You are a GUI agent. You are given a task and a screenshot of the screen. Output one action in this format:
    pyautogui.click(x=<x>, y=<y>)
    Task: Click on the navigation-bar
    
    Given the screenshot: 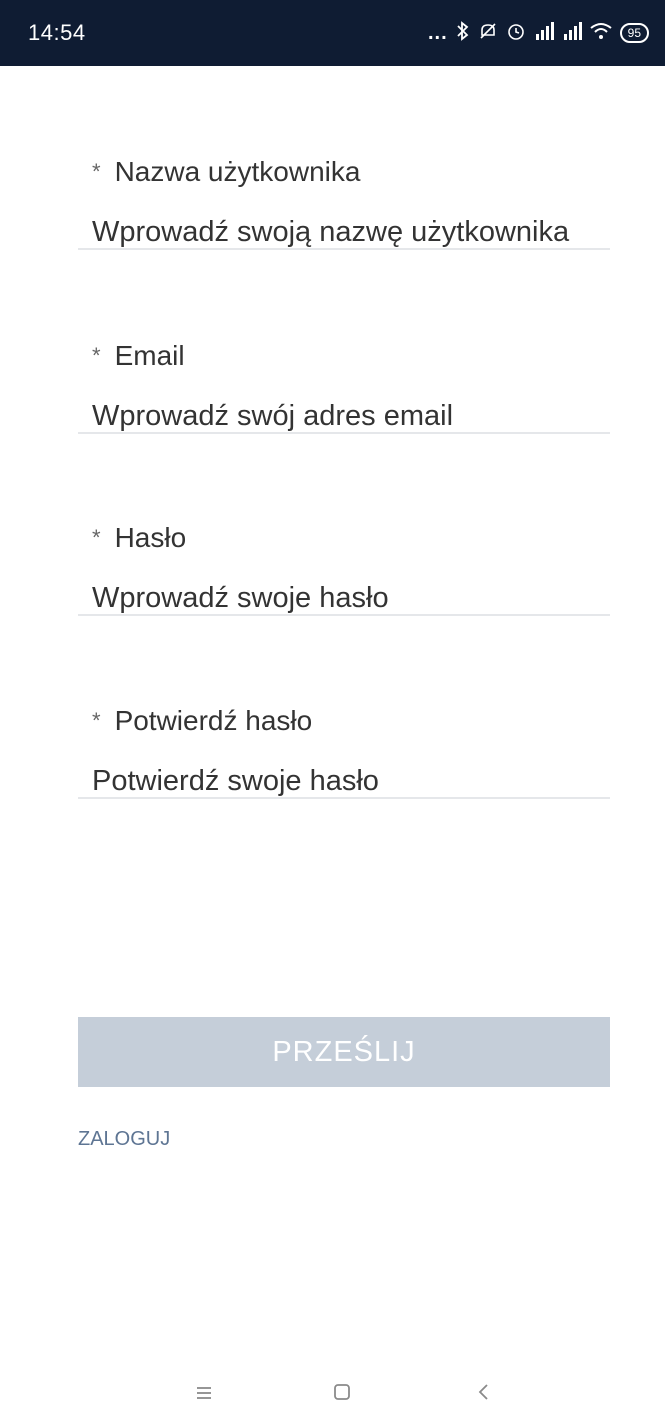 What is the action you would take?
    pyautogui.click(x=332, y=1395)
    